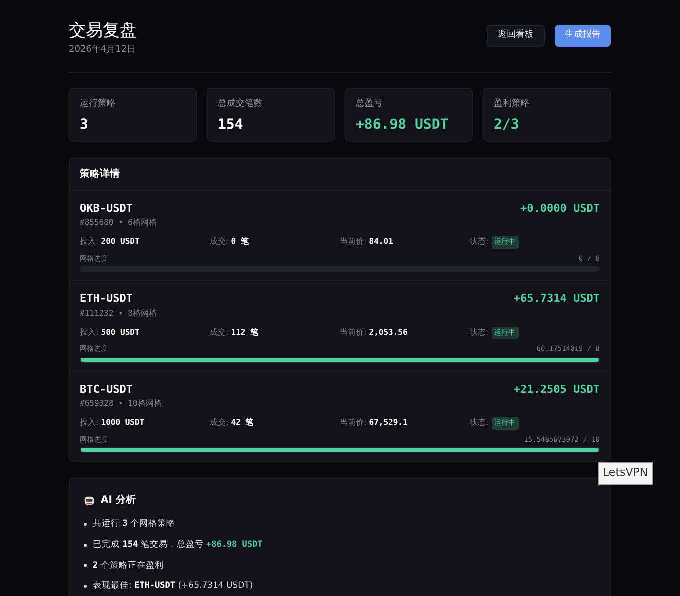  Describe the element at coordinates (241, 104) in the screenshot. I see `stat-label: 总成交笔数` at that location.